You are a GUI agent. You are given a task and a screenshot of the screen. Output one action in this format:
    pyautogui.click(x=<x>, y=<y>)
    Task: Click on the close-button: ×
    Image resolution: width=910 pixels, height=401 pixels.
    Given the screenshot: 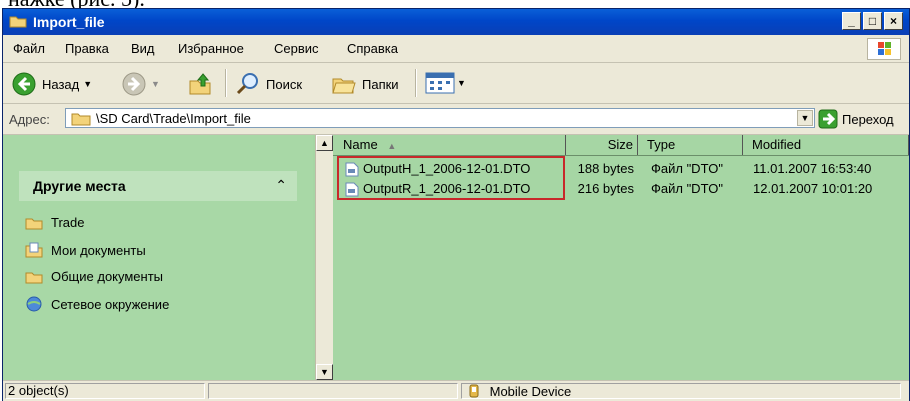 What is the action you would take?
    pyautogui.click(x=893, y=21)
    